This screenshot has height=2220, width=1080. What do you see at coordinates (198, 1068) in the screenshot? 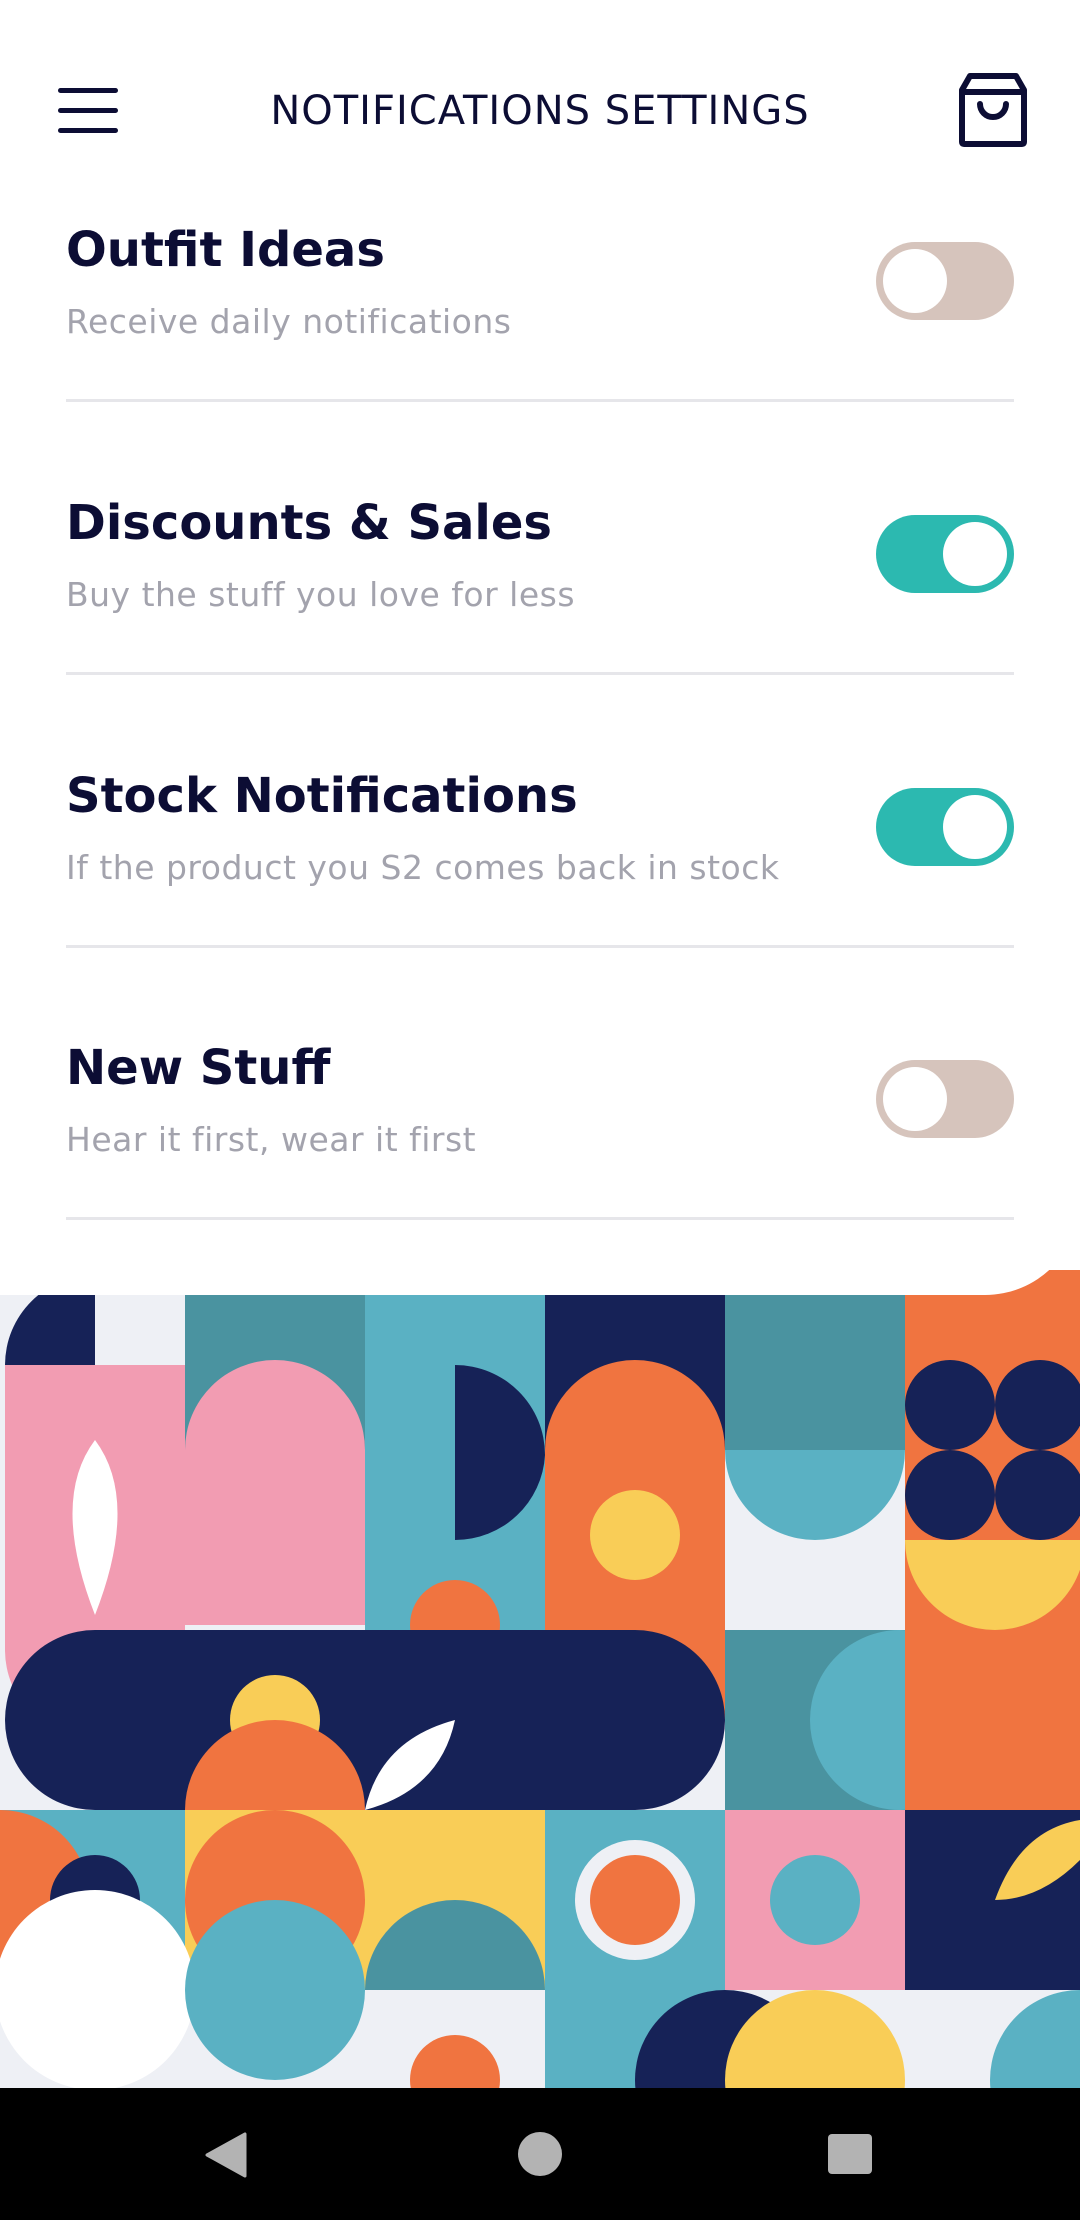
I see `setting-name: New Stuff` at bounding box center [198, 1068].